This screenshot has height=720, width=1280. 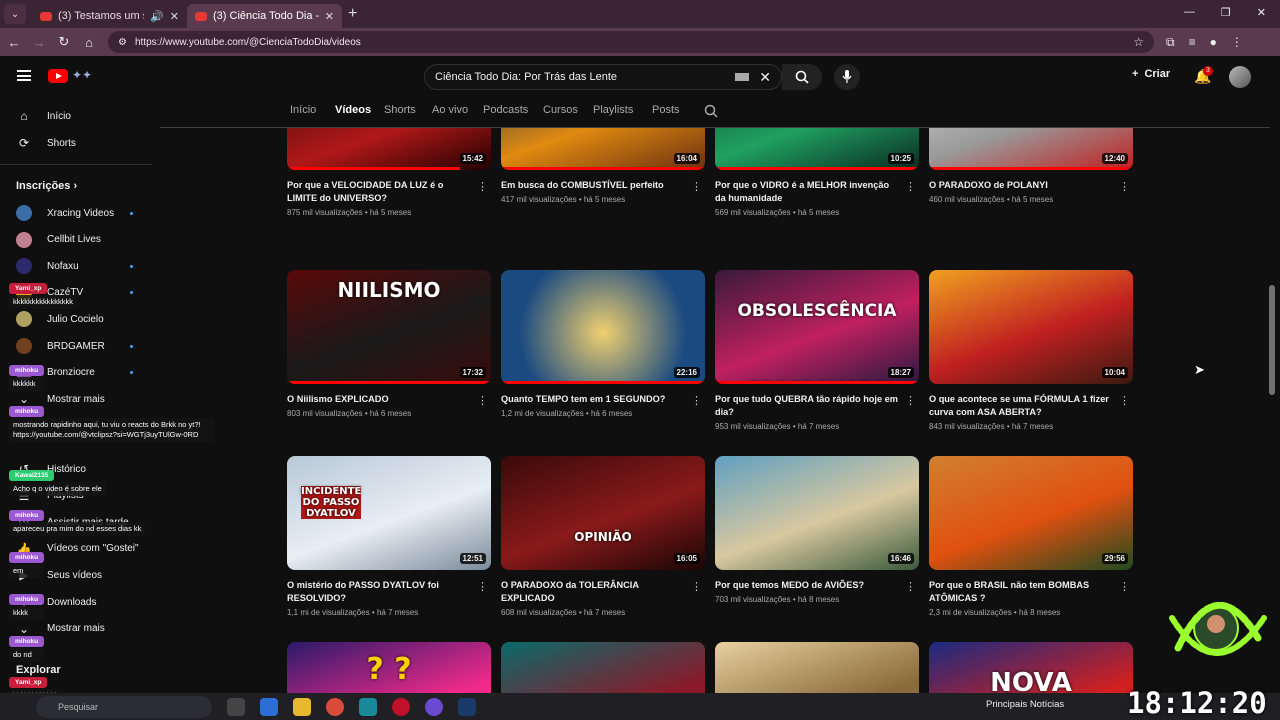 I want to click on sidebar-item-subscription: Julio Cocielo, so click(x=77, y=319).